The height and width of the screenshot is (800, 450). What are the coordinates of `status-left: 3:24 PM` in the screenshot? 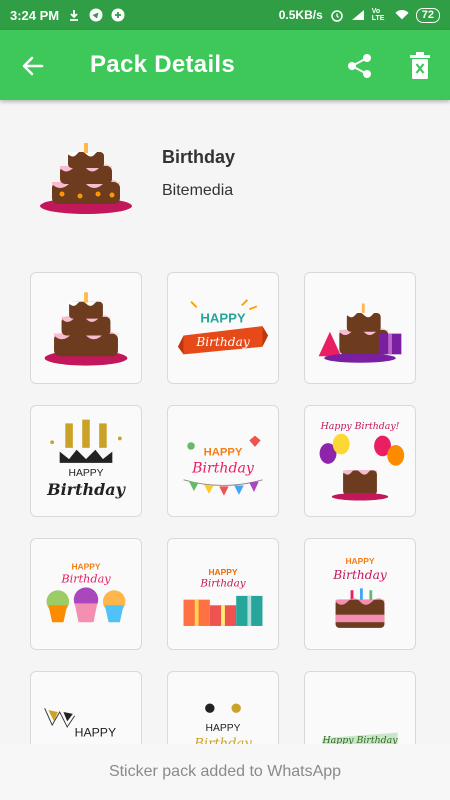 It's located at (67, 15).